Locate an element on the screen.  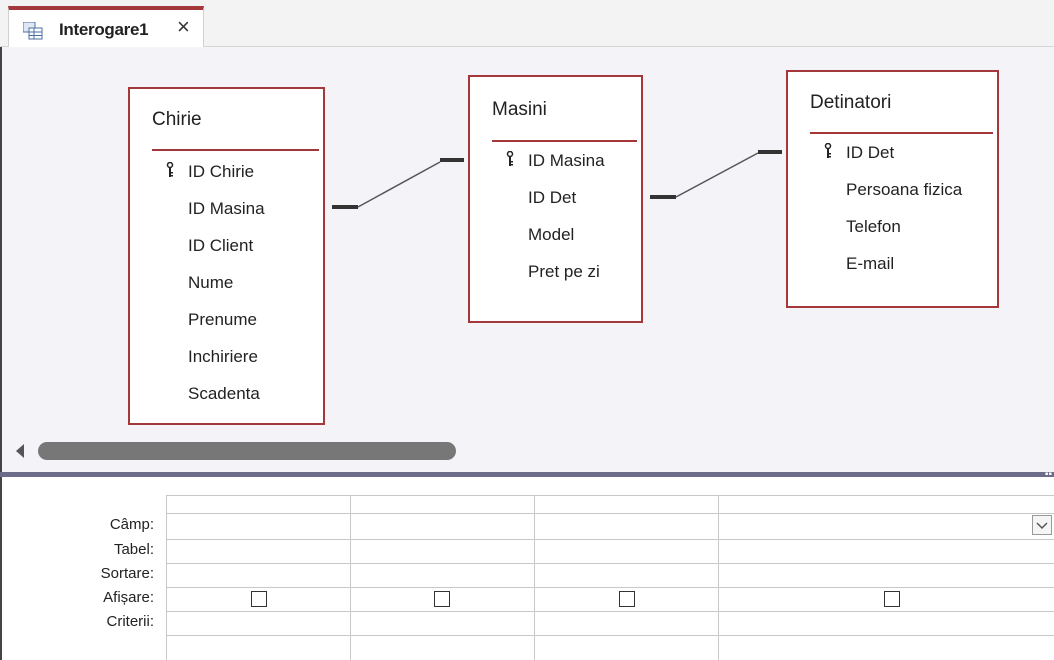
field-item: Pret pe zi is located at coordinates (564, 272).